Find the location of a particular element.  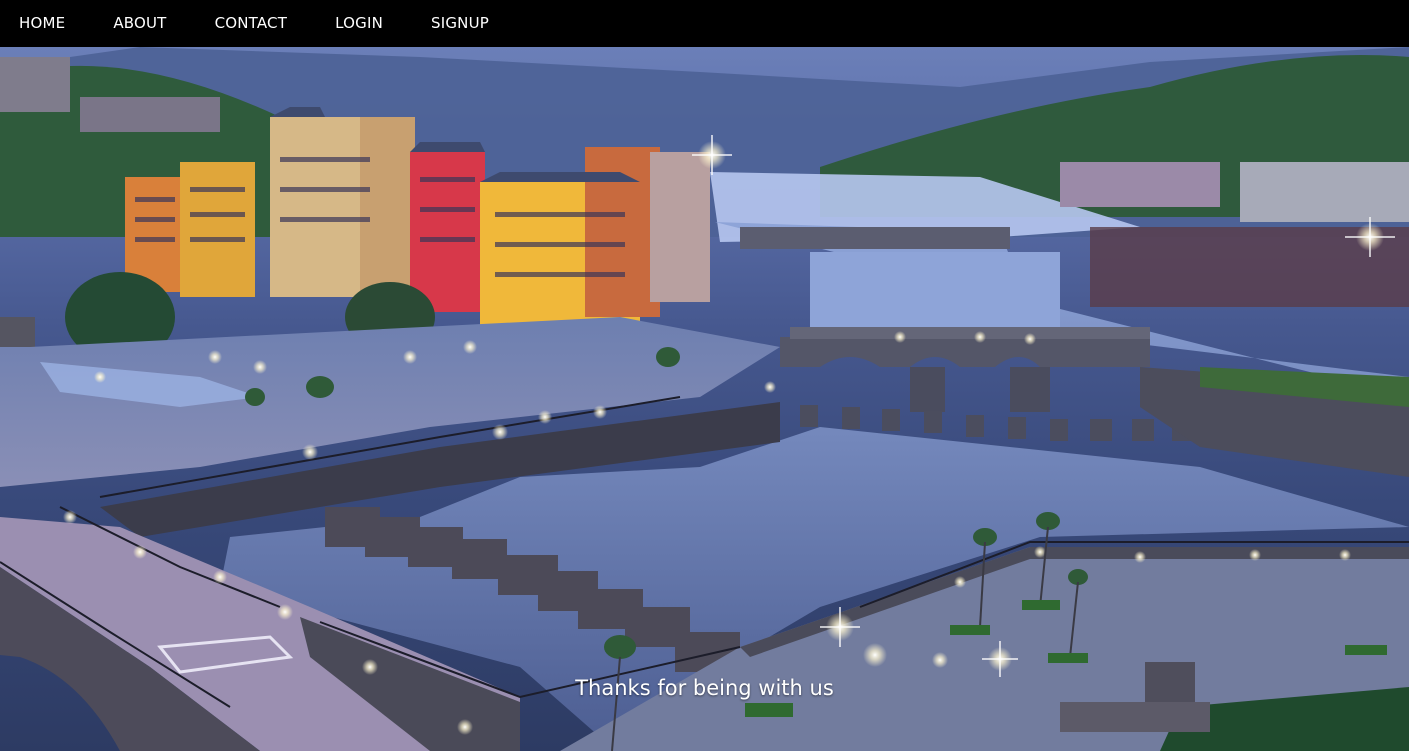

top-navbar: HOME ABOUT CONTACT LOGIN SIGNUP is located at coordinates (704, 23).